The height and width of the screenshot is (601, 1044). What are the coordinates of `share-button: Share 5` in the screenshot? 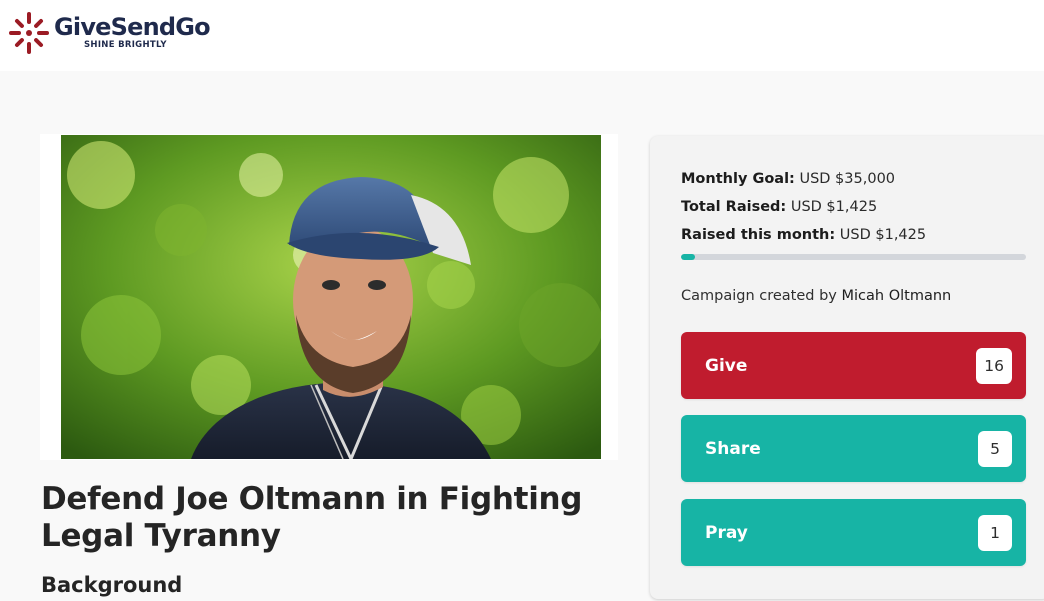 It's located at (853, 448).